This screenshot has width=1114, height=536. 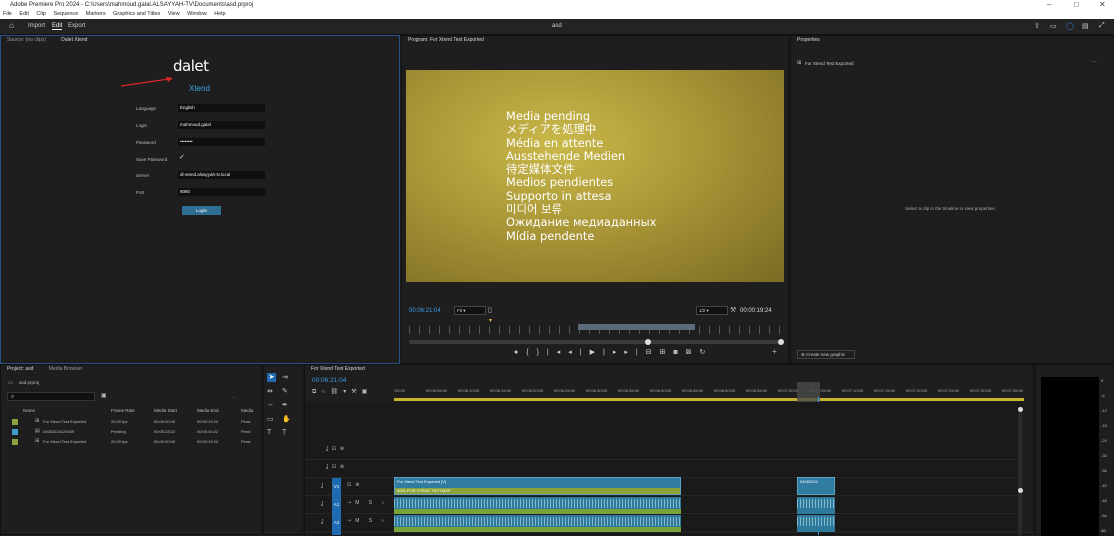 I want to click on menu-view: View, so click(x=174, y=14).